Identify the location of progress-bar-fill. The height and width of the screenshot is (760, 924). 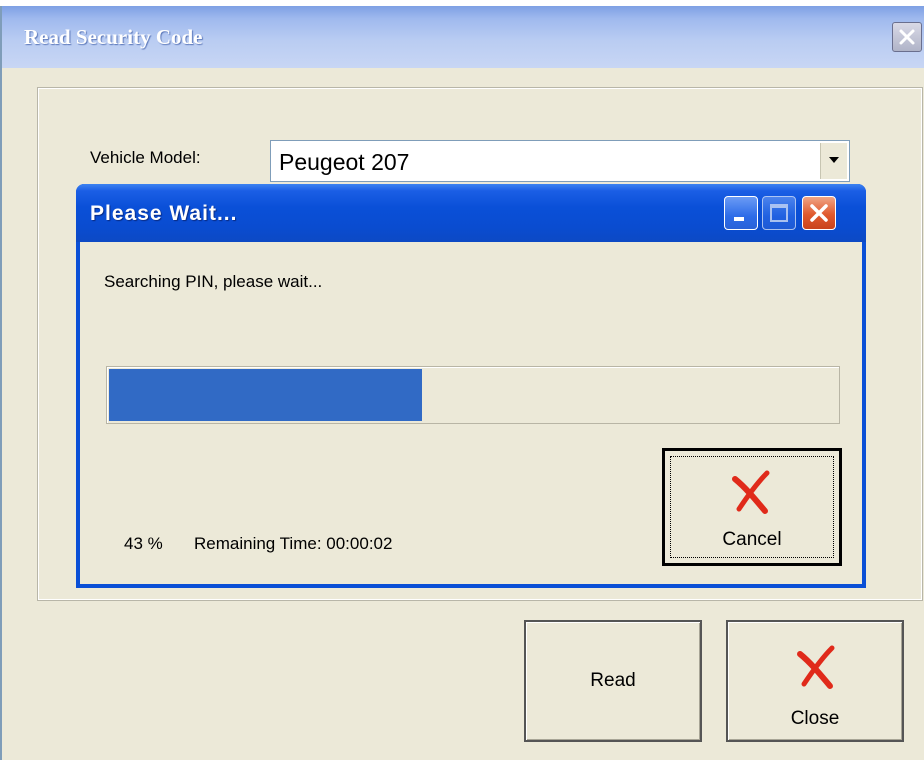
(265, 395).